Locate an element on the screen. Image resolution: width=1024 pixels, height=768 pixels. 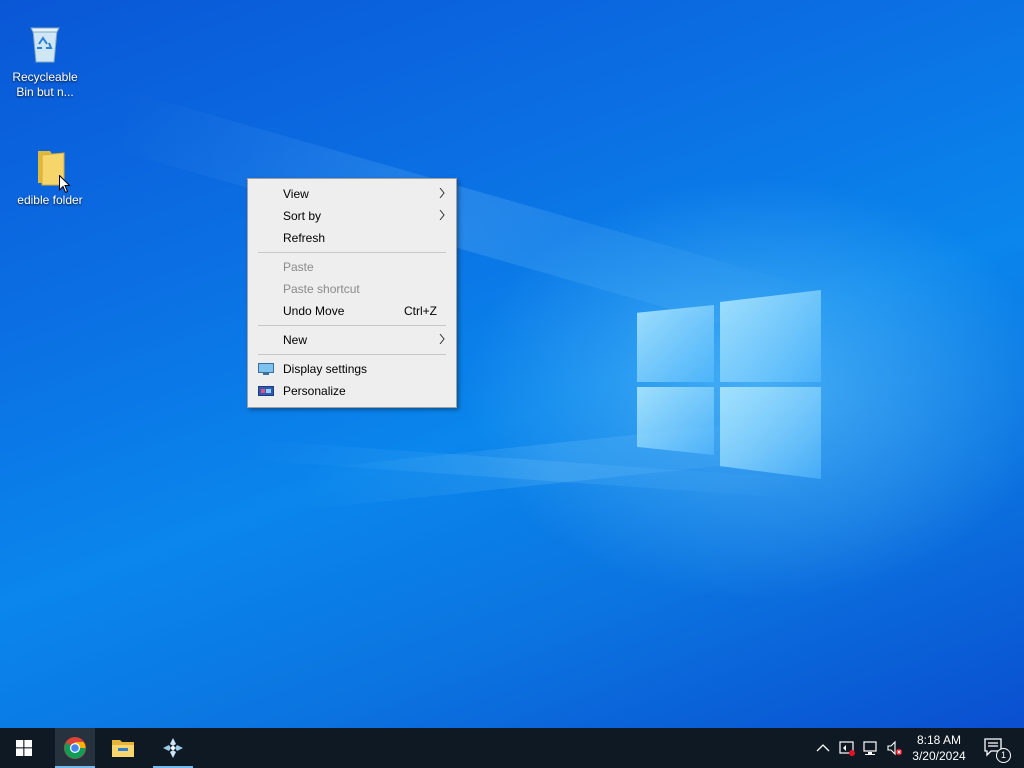
taskbar-button-app is located at coordinates (173, 748).